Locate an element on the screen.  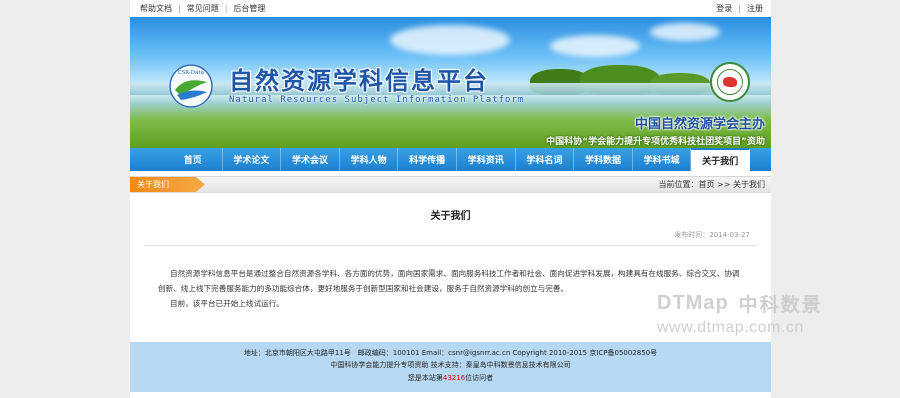
nav-about-us: 关于我们 is located at coordinates (720, 159).